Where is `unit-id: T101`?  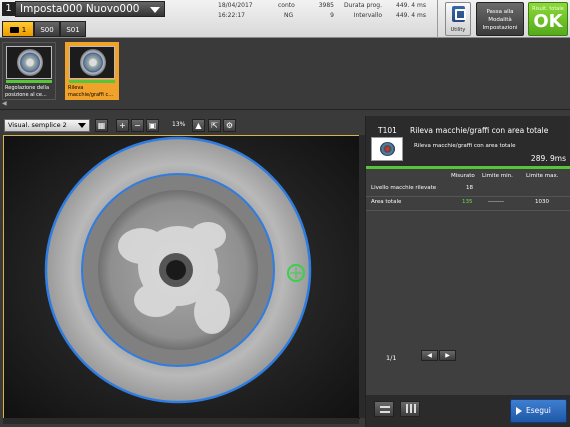 unit-id: T101 is located at coordinates (387, 130).